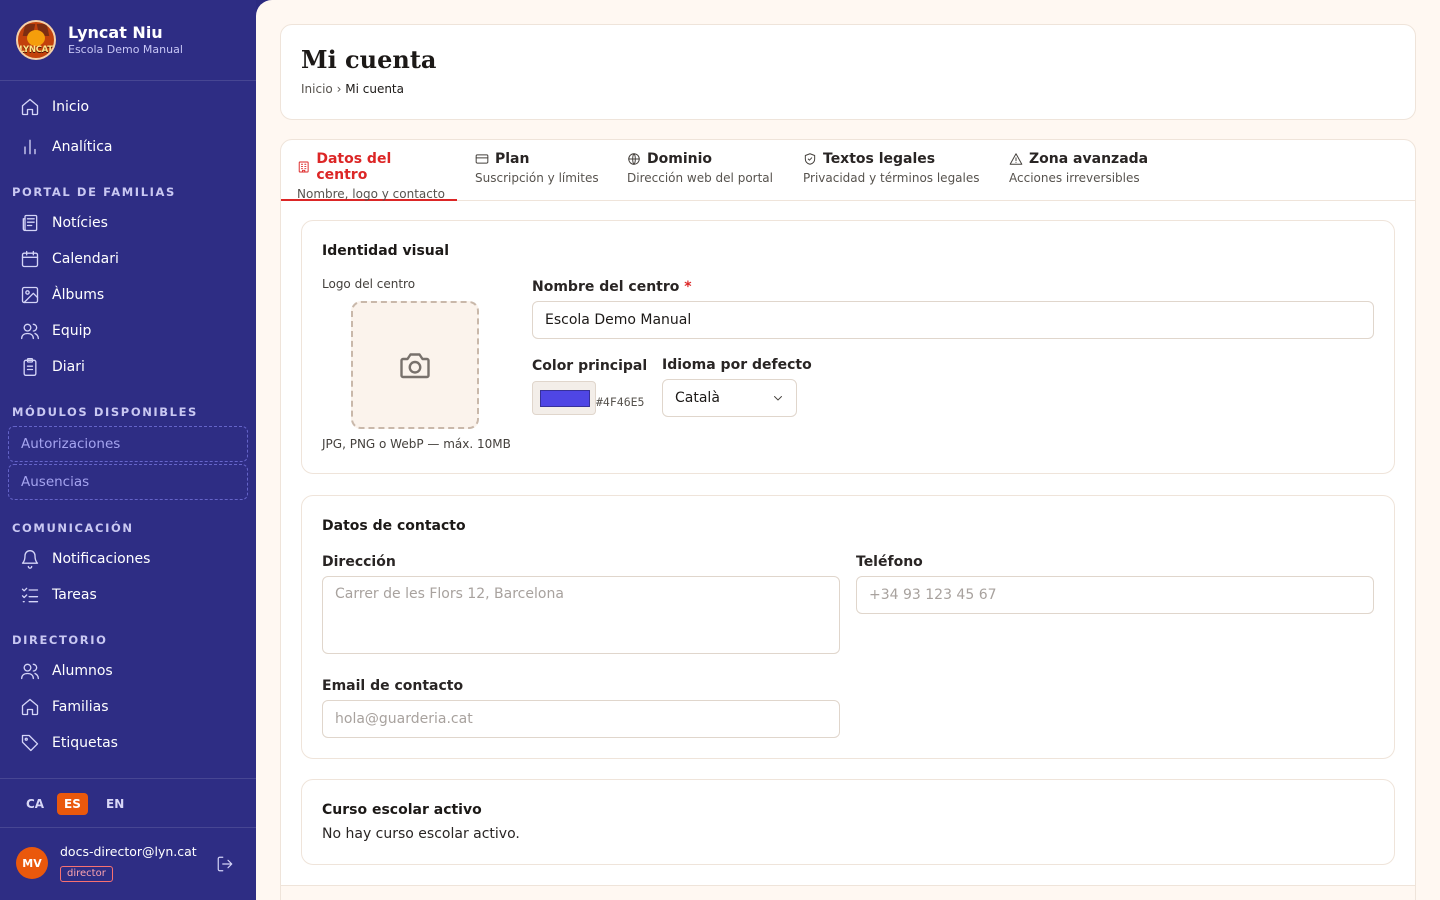 Image resolution: width=1440 pixels, height=900 pixels. I want to click on sidebar-item-label: Inicio, so click(71, 107).